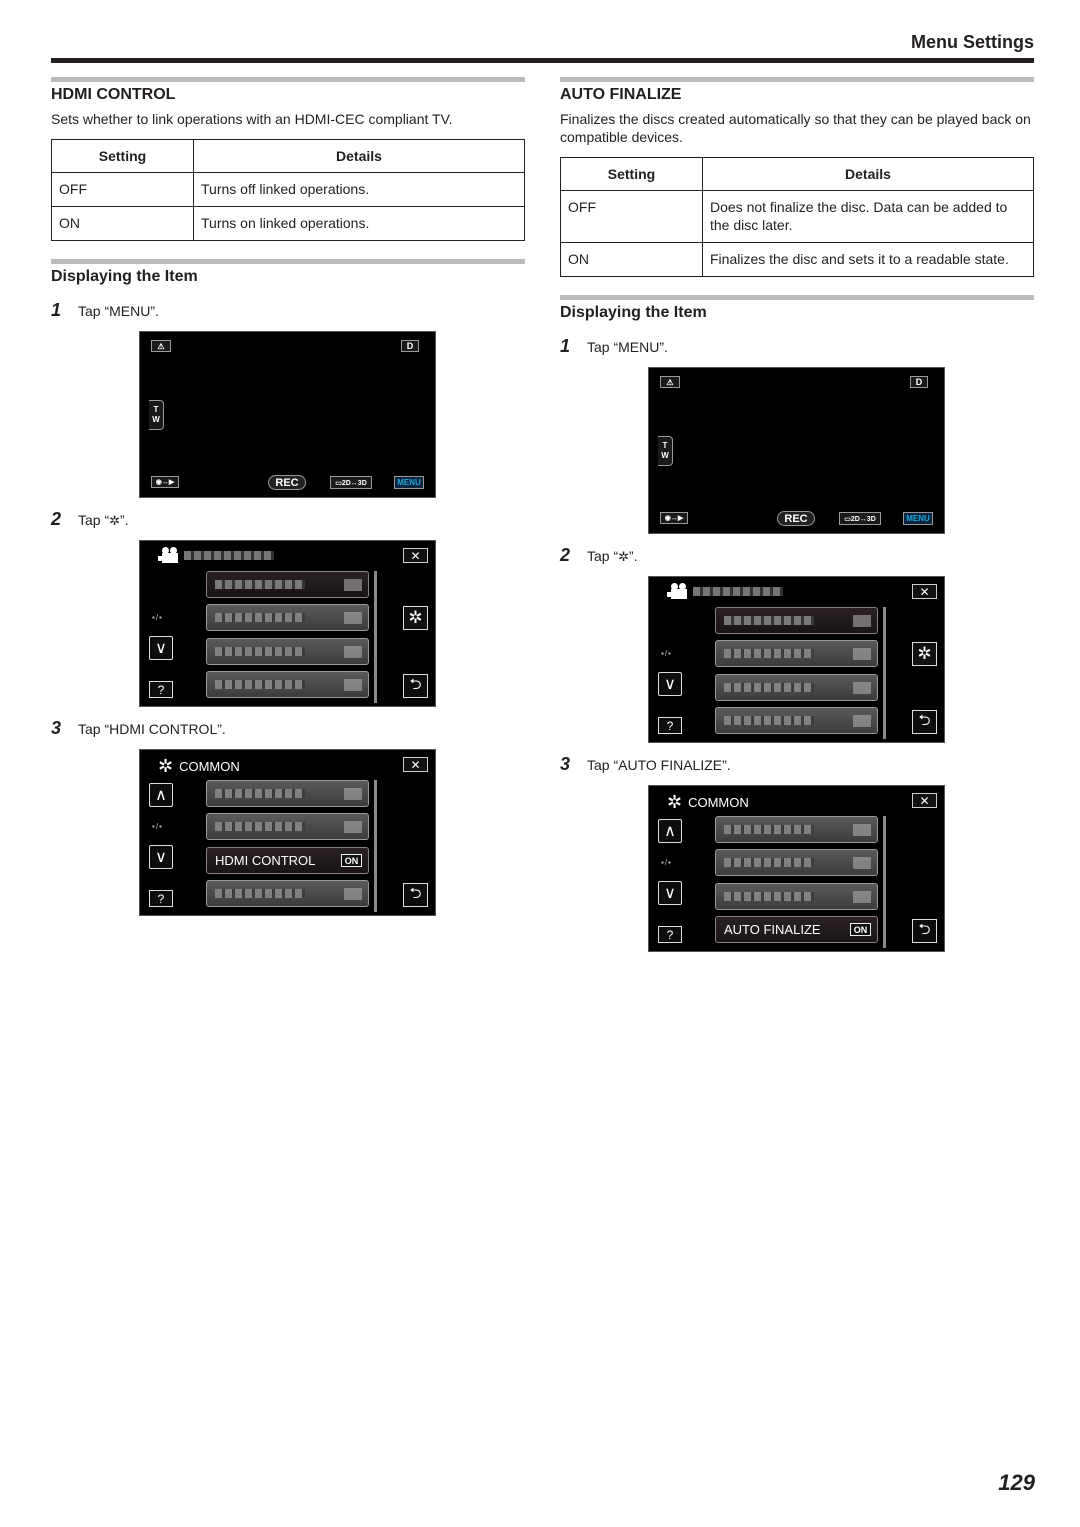 Image resolution: width=1080 pixels, height=1527 pixels. What do you see at coordinates (796, 929) in the screenshot?
I see `menu-item-auto-finalize: AUTO FINALIZE ON` at bounding box center [796, 929].